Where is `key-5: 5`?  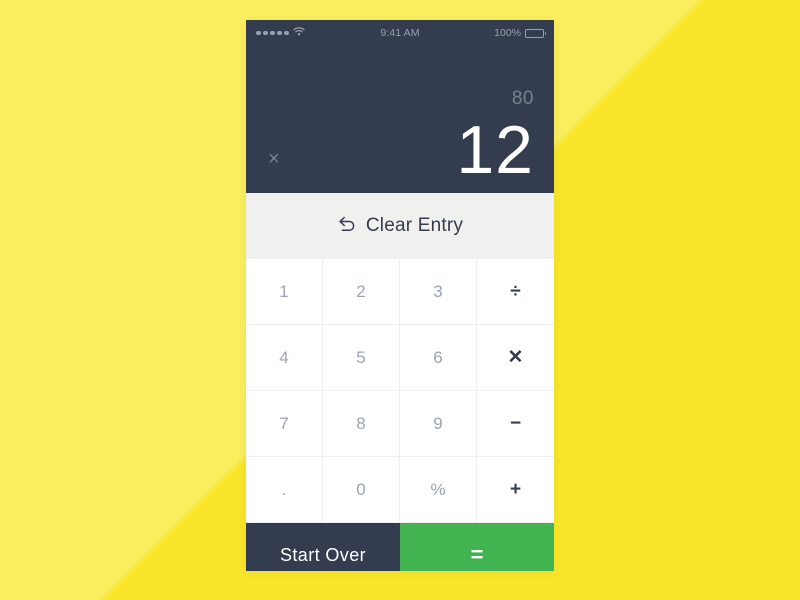 key-5: 5 is located at coordinates (361, 358).